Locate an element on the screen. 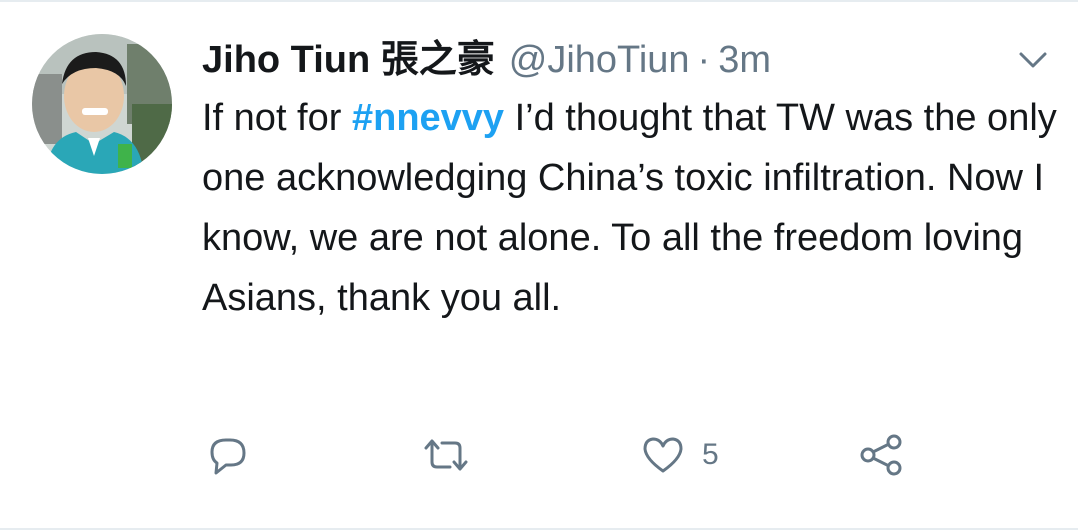 This screenshot has height=530, width=1078. reply-icon is located at coordinates (228, 456).